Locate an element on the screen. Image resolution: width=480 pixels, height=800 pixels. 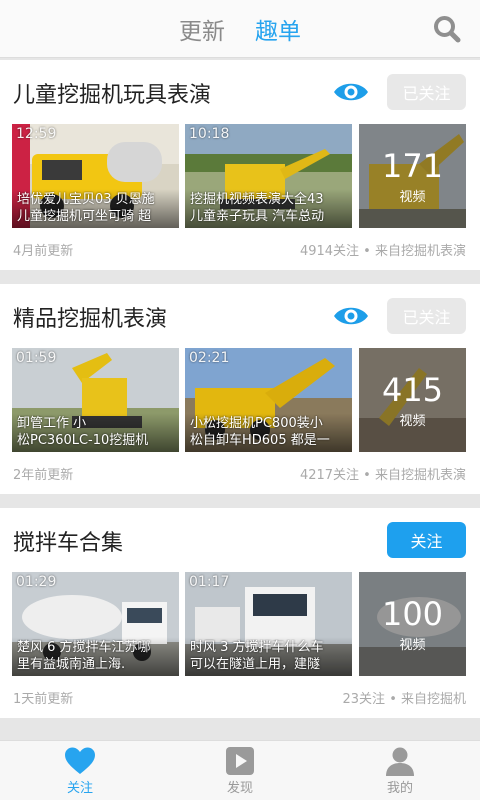
video-caption-line: 儿童挖掘机可坐可骑 超 is located at coordinates (84, 216).